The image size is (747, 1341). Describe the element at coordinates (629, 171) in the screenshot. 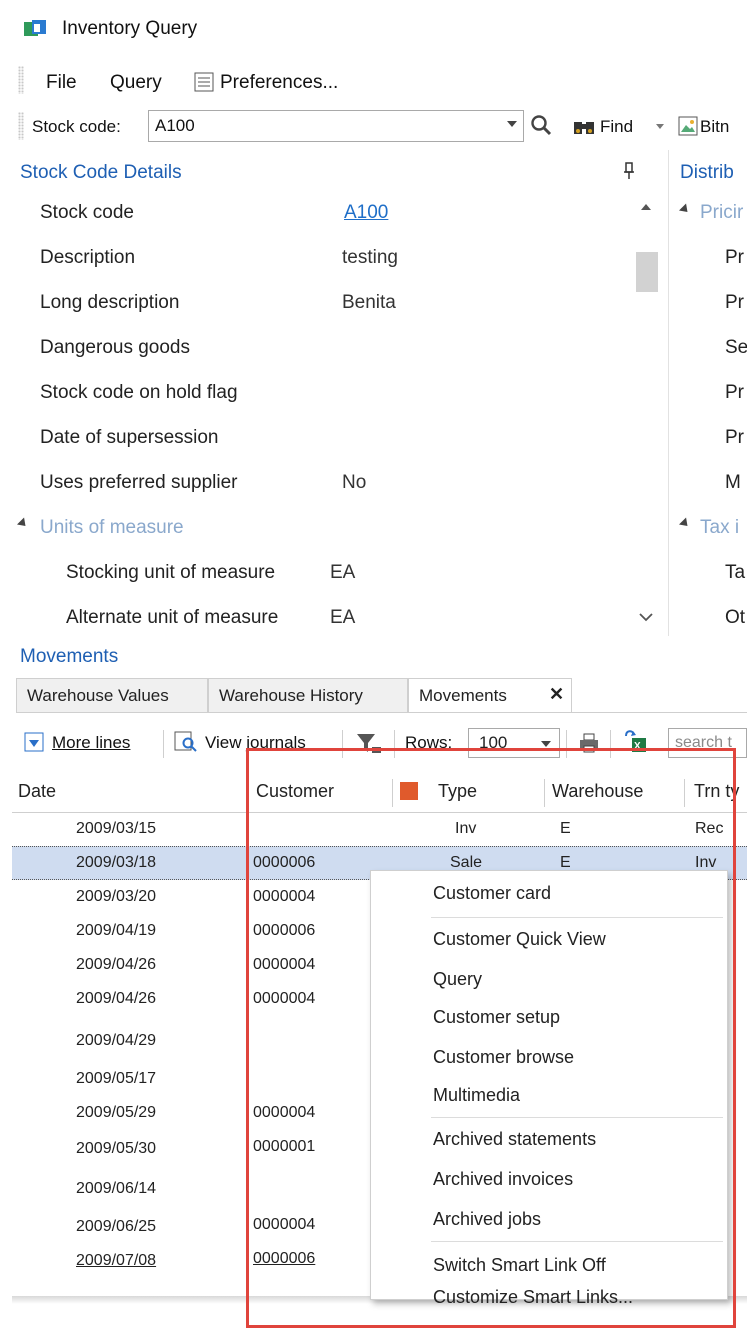

I see `pin-icon` at that location.